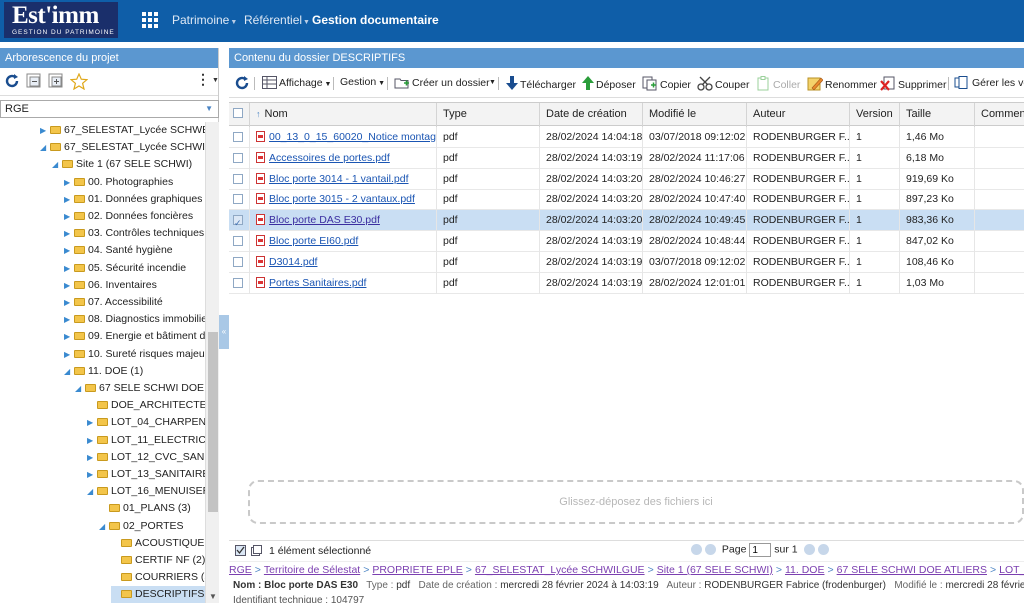  I want to click on column-header-commentaire: Commen, so click(999, 115).